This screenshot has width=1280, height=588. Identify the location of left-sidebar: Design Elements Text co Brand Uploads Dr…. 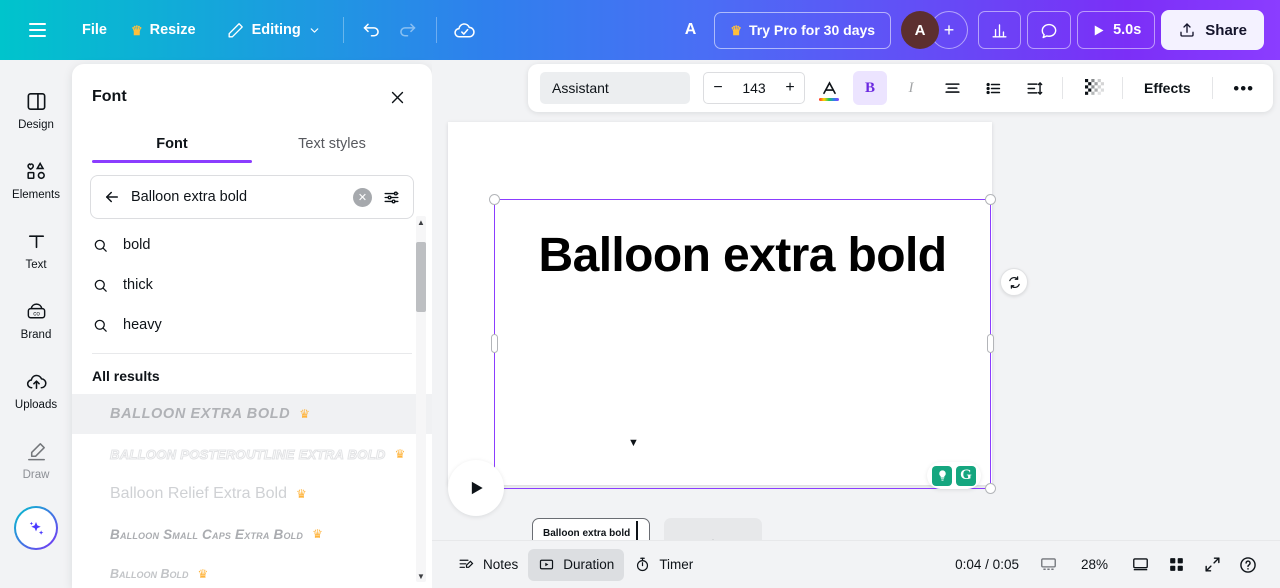
(36, 324).